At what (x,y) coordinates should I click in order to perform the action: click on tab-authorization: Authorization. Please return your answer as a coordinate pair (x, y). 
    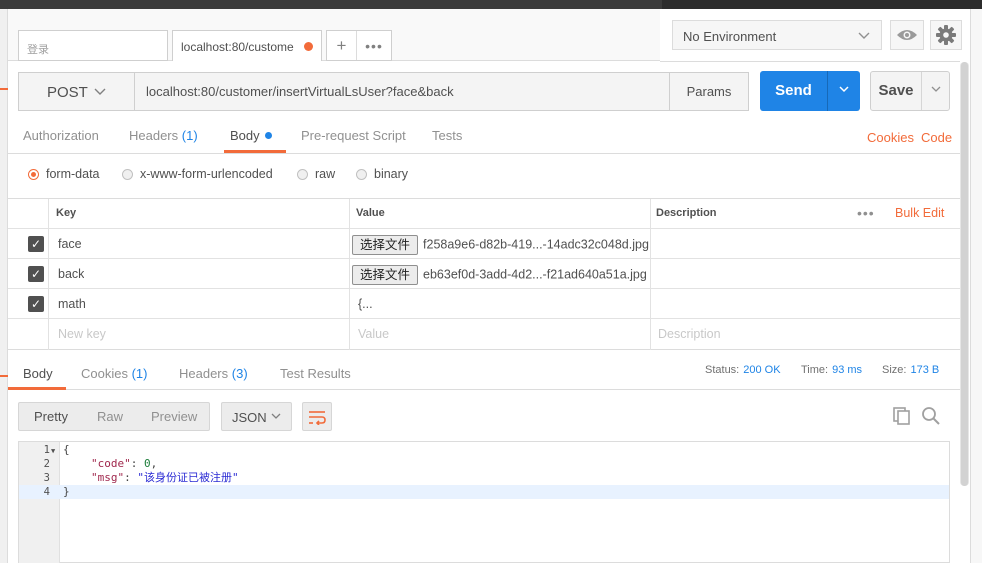
    Looking at the image, I should click on (61, 135).